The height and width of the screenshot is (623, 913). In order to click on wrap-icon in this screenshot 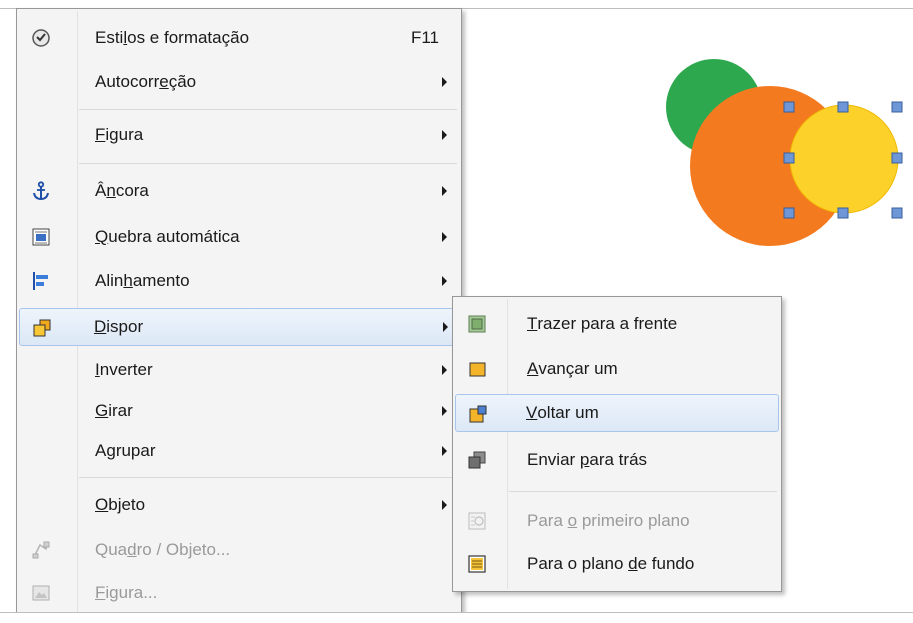, I will do `click(41, 237)`.